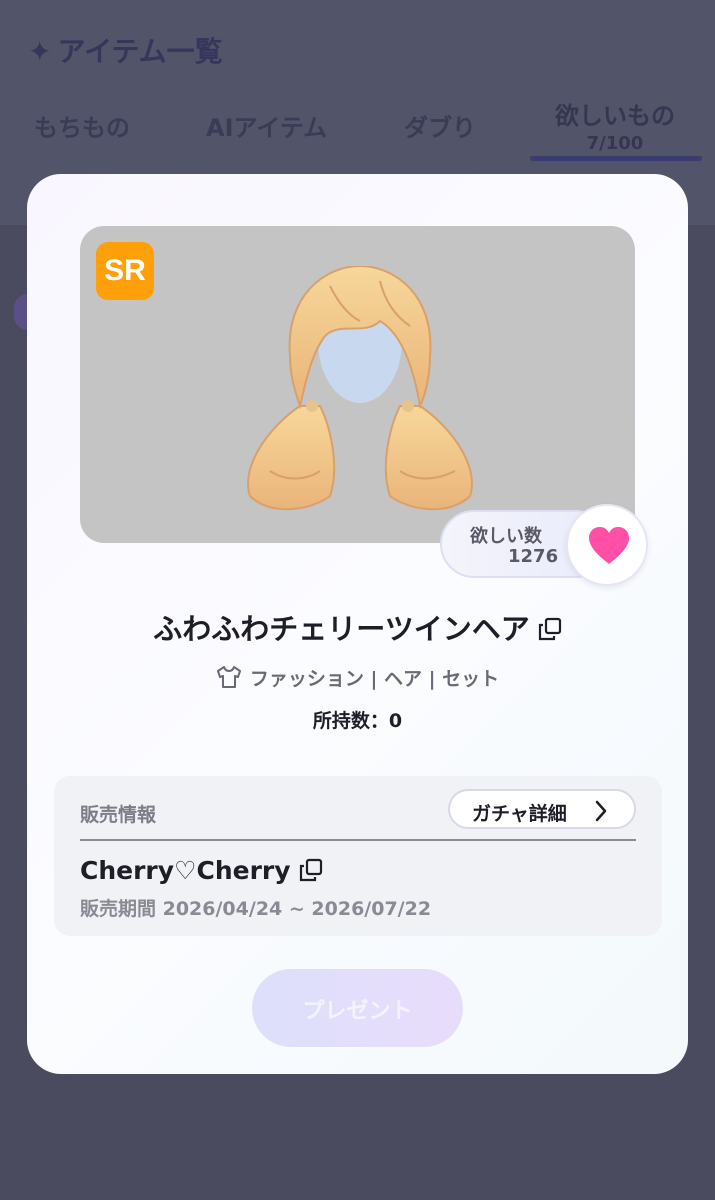  What do you see at coordinates (506, 536) in the screenshot?
I see `wish-count-label: 欲しい数` at bounding box center [506, 536].